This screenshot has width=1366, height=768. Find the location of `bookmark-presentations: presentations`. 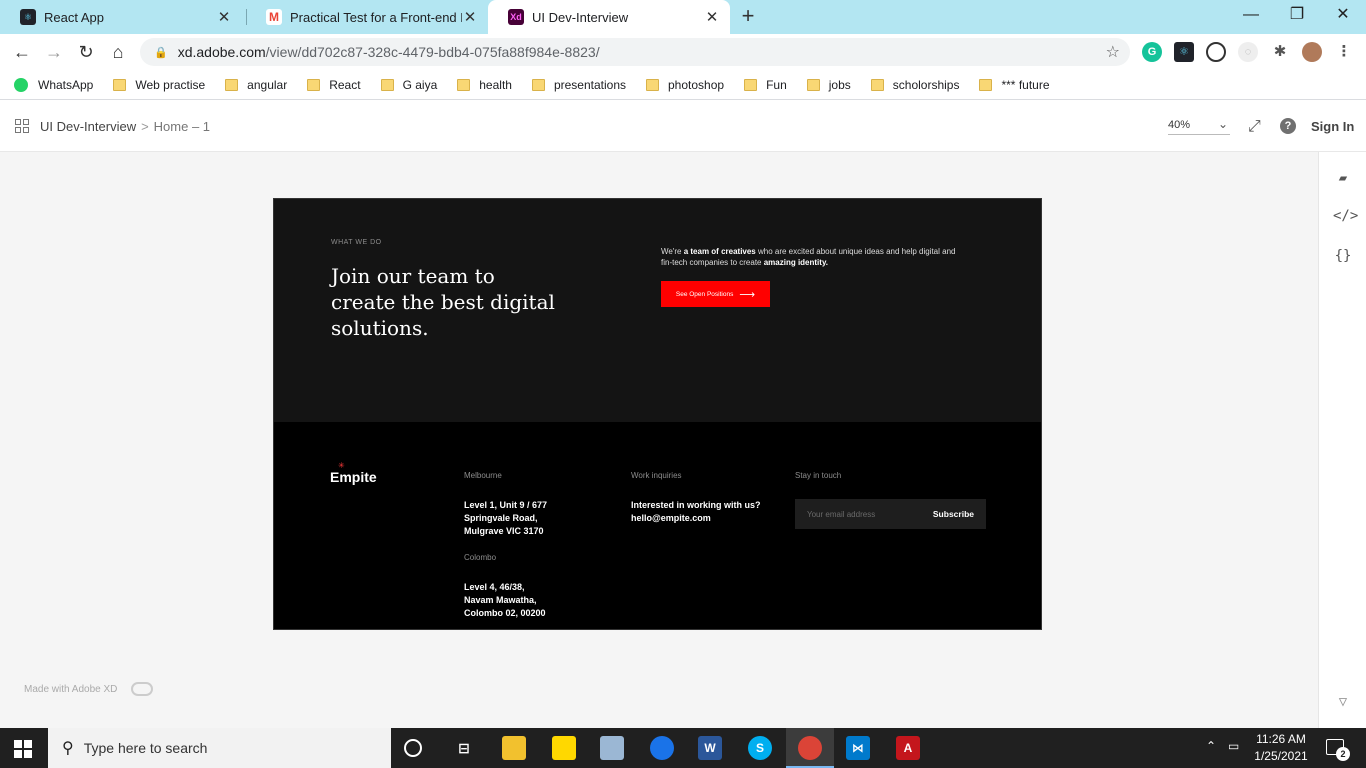

bookmark-presentations: presentations is located at coordinates (578, 85).